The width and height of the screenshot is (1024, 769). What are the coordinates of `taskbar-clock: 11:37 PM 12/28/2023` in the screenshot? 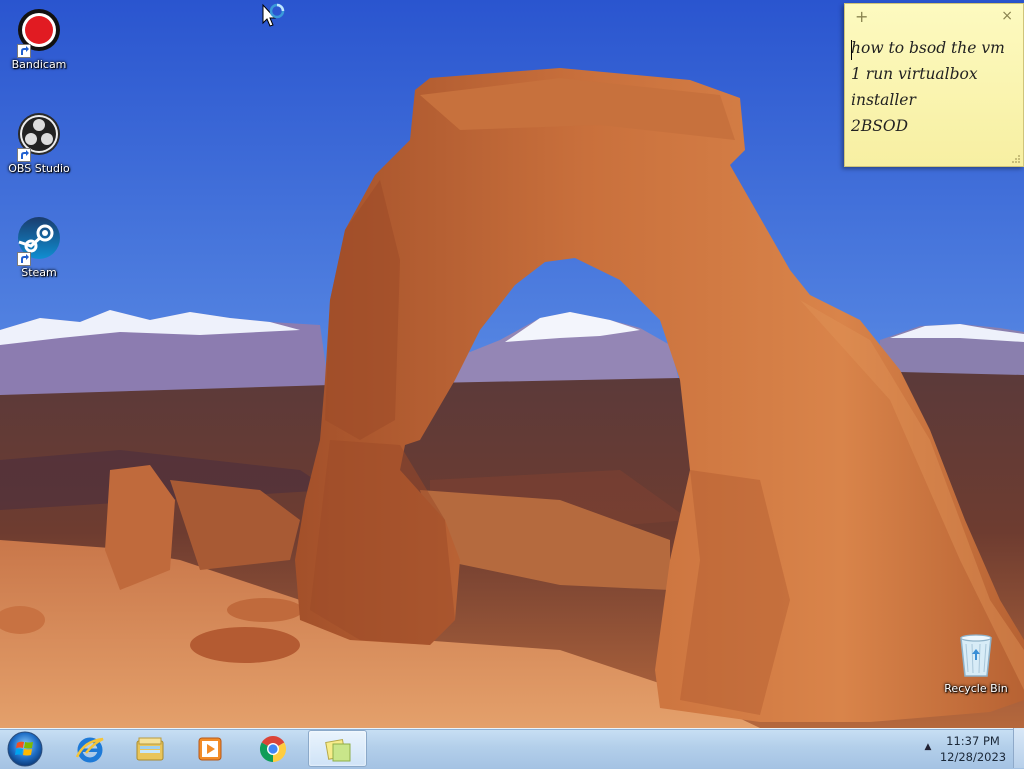 It's located at (973, 749).